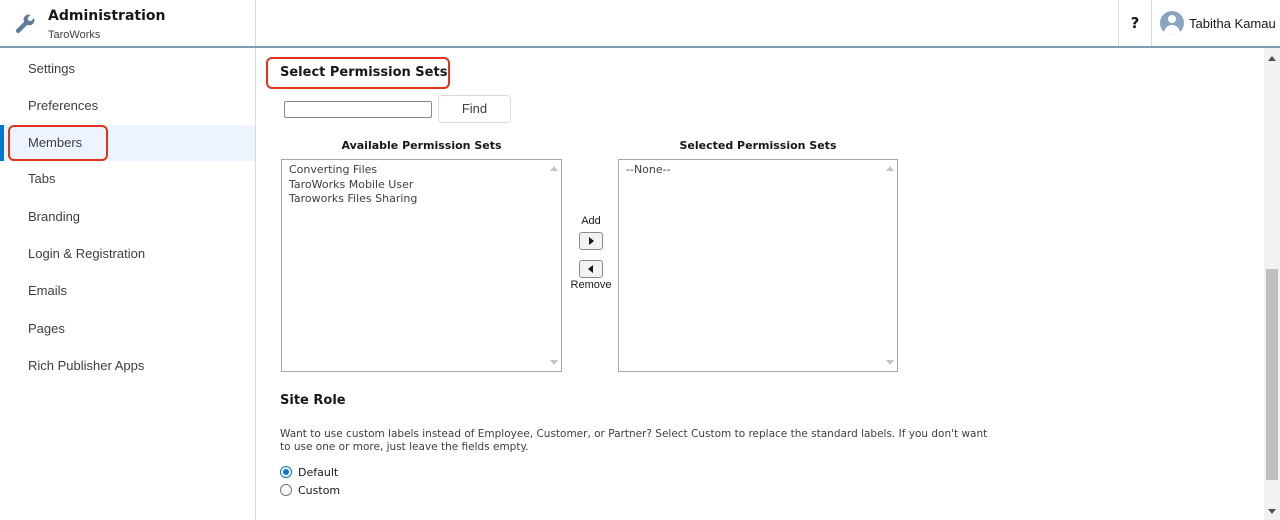 The image size is (1280, 520). Describe the element at coordinates (127, 254) in the screenshot. I see `sidebar-item-login-registration: Login & Registration` at that location.